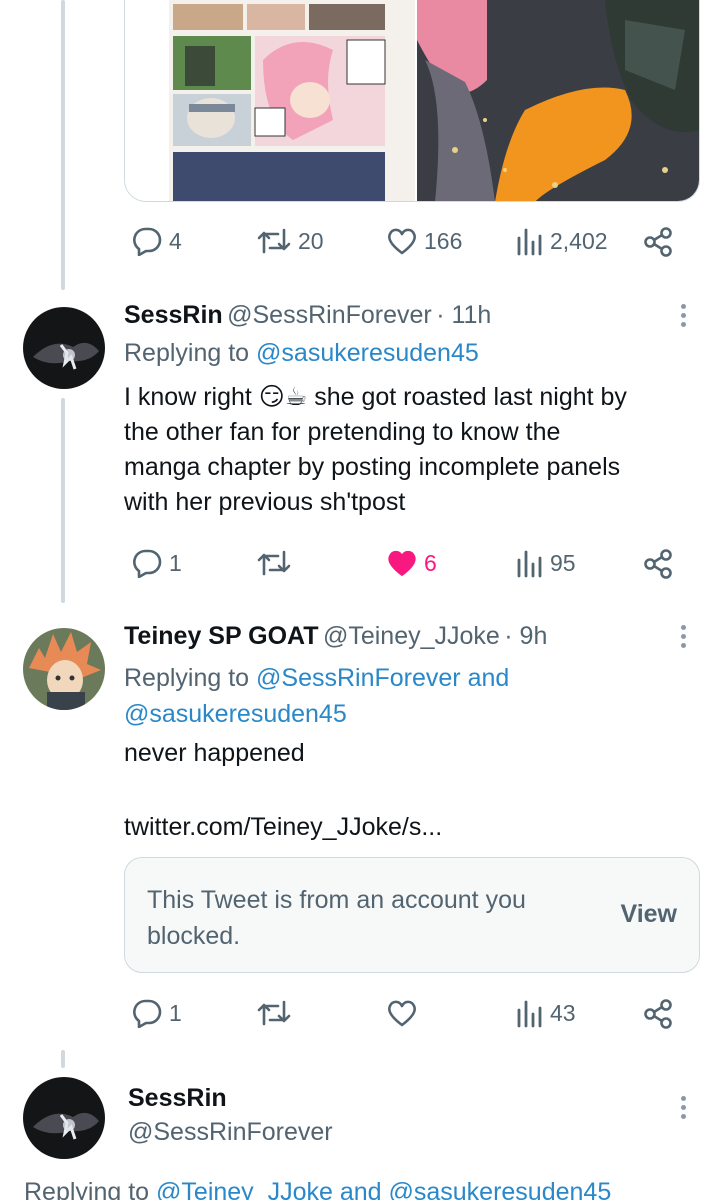 This screenshot has width=724, height=1200. Describe the element at coordinates (175, 240) in the screenshot. I see `reply-count: 4` at that location.